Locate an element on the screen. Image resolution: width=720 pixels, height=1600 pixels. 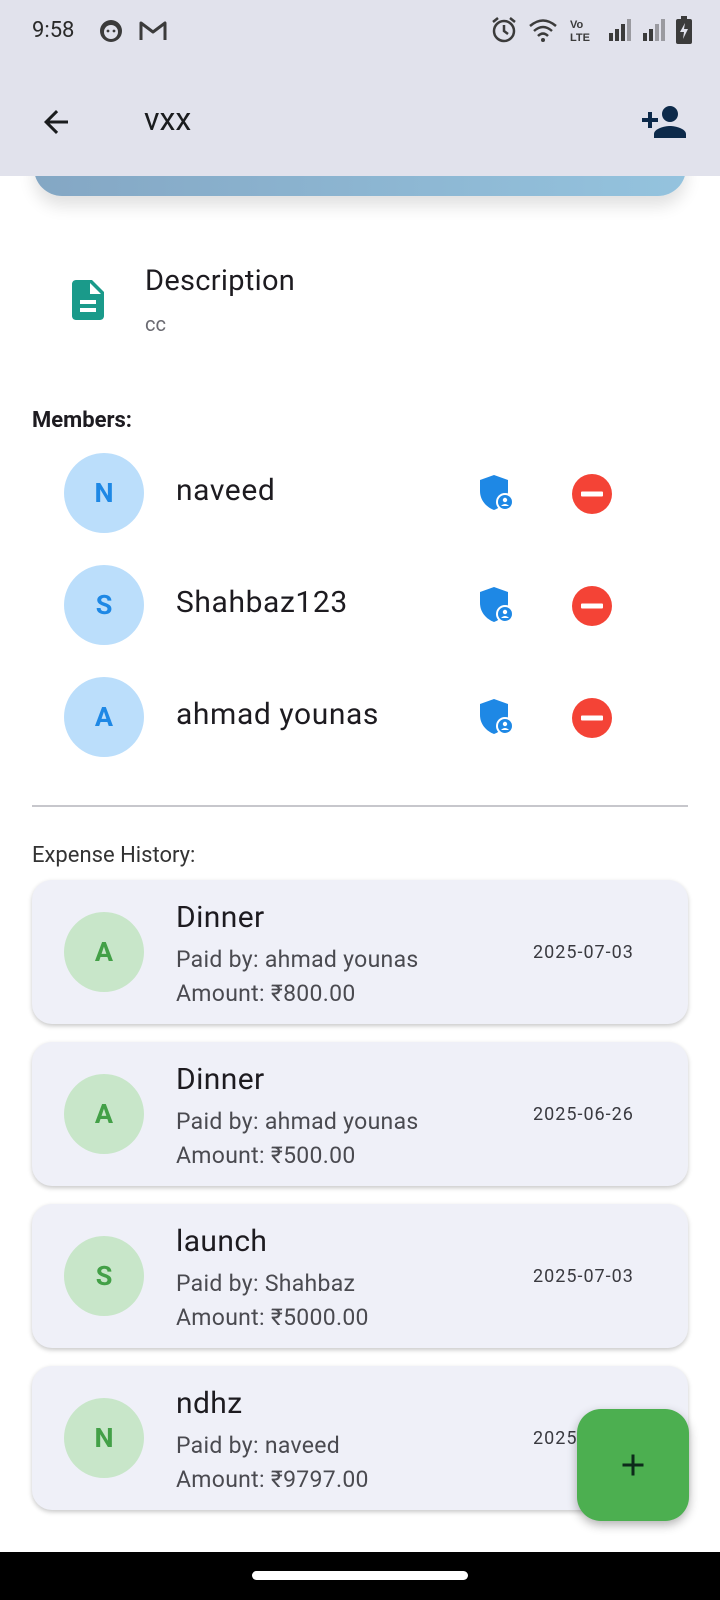
page-title: vxx is located at coordinates (168, 119).